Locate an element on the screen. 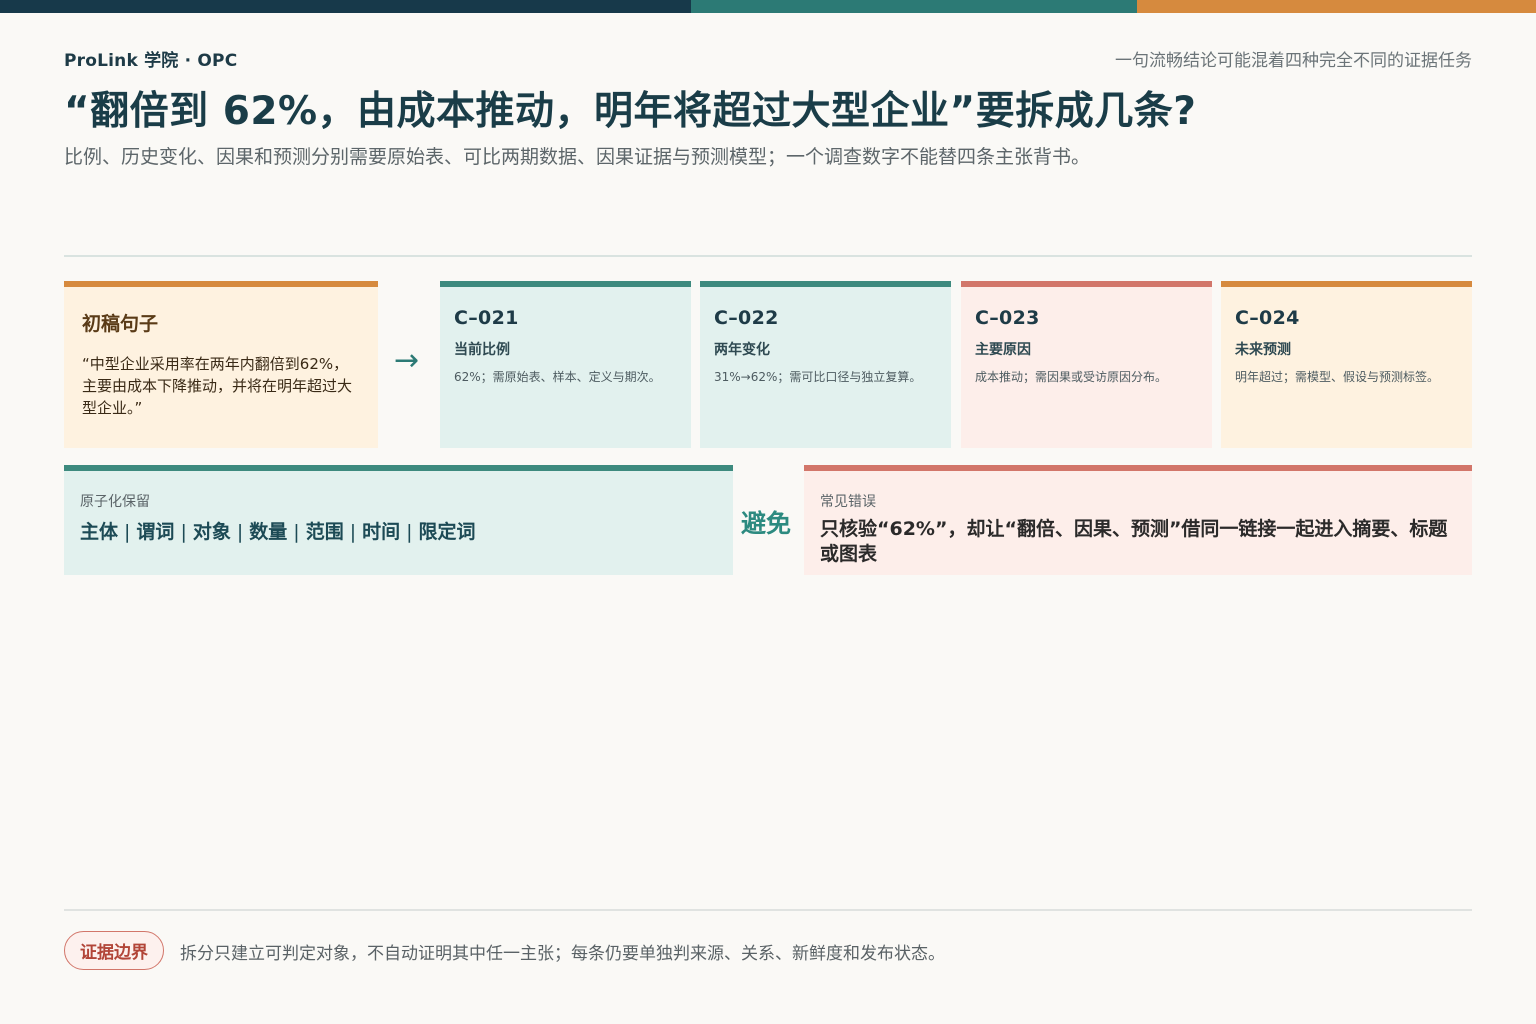  claim-name: 两年变化 is located at coordinates (742, 350).